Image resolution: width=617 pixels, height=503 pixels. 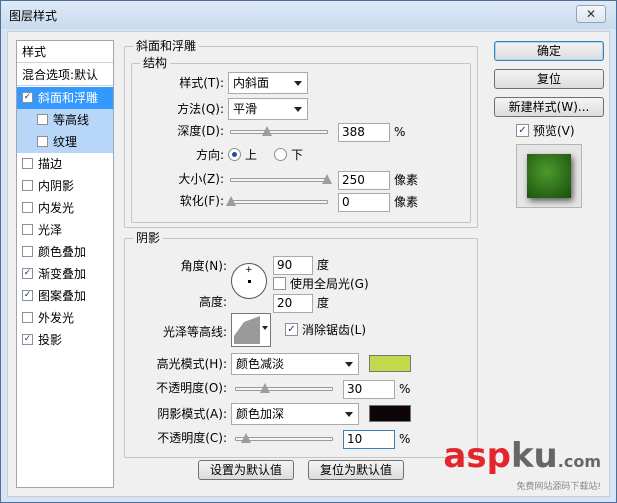 I want to click on angle-dial: +, so click(x=249, y=281).